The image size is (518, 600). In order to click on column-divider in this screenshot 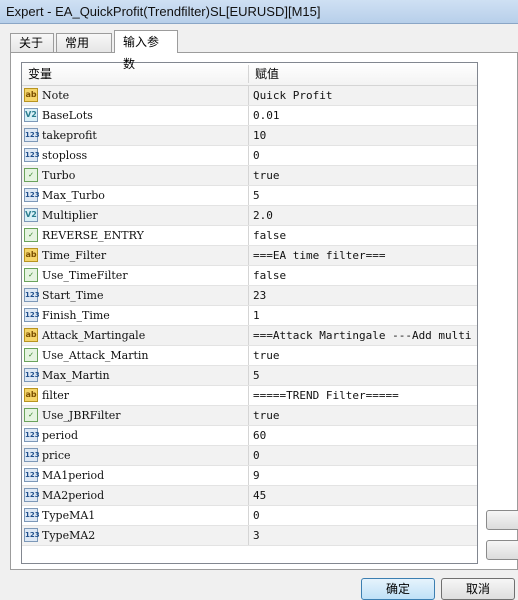, I will do `click(248, 74)`.